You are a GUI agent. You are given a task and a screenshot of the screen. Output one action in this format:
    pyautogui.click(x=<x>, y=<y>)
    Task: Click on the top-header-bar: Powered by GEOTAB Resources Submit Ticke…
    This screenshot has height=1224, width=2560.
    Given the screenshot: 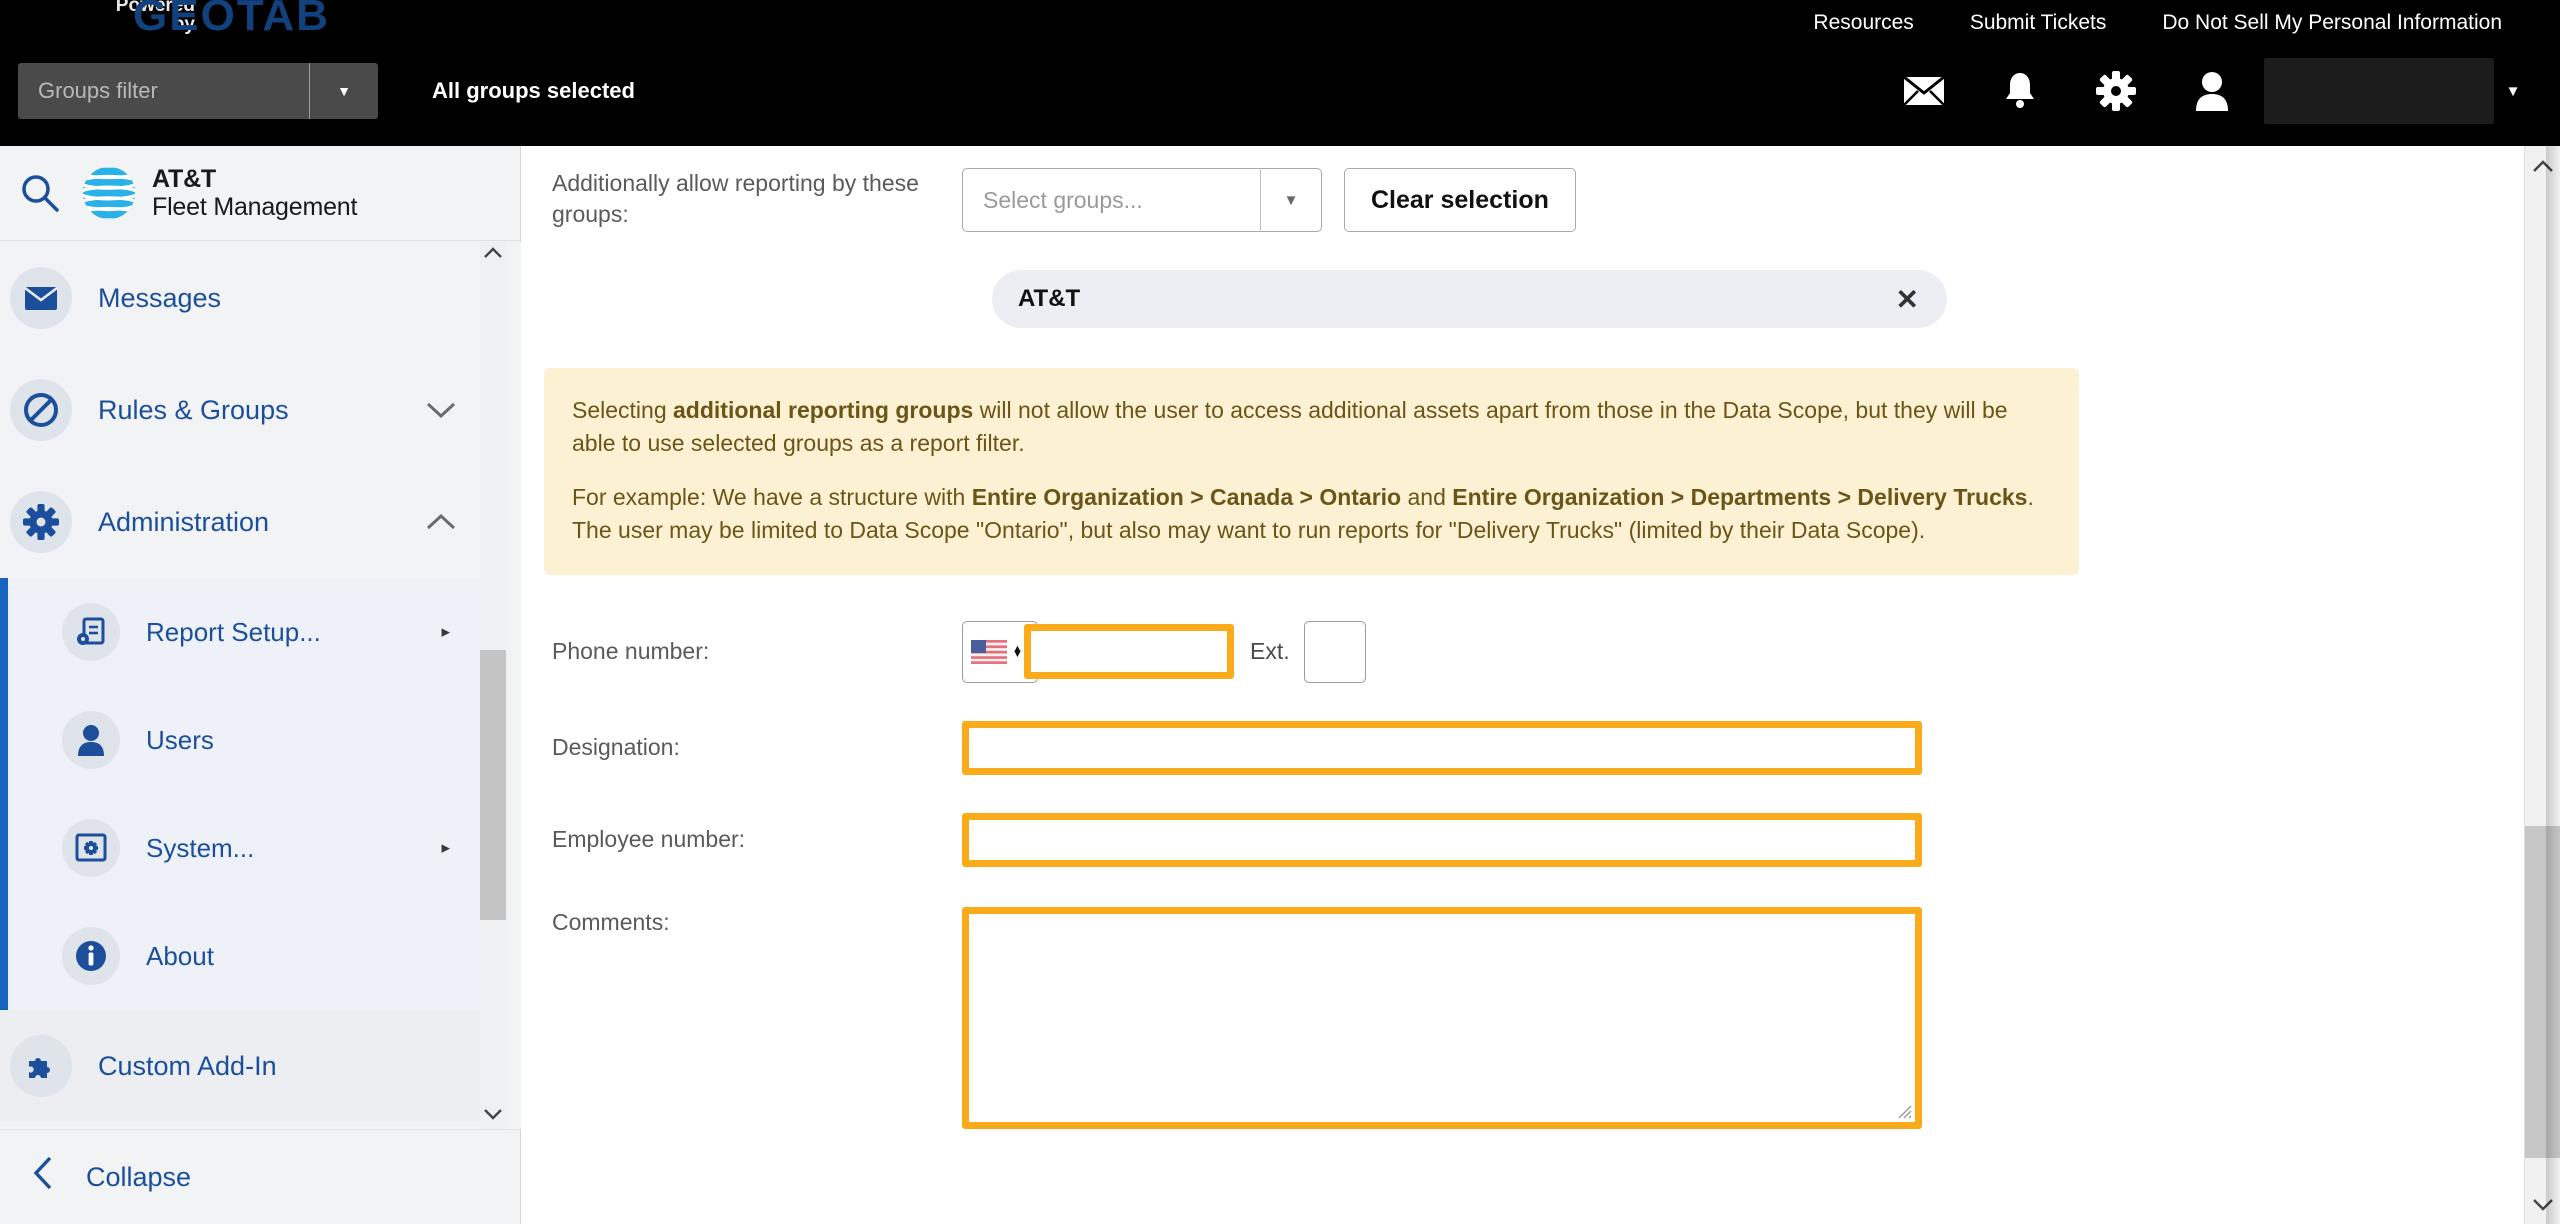 What is the action you would take?
    pyautogui.click(x=1280, y=73)
    